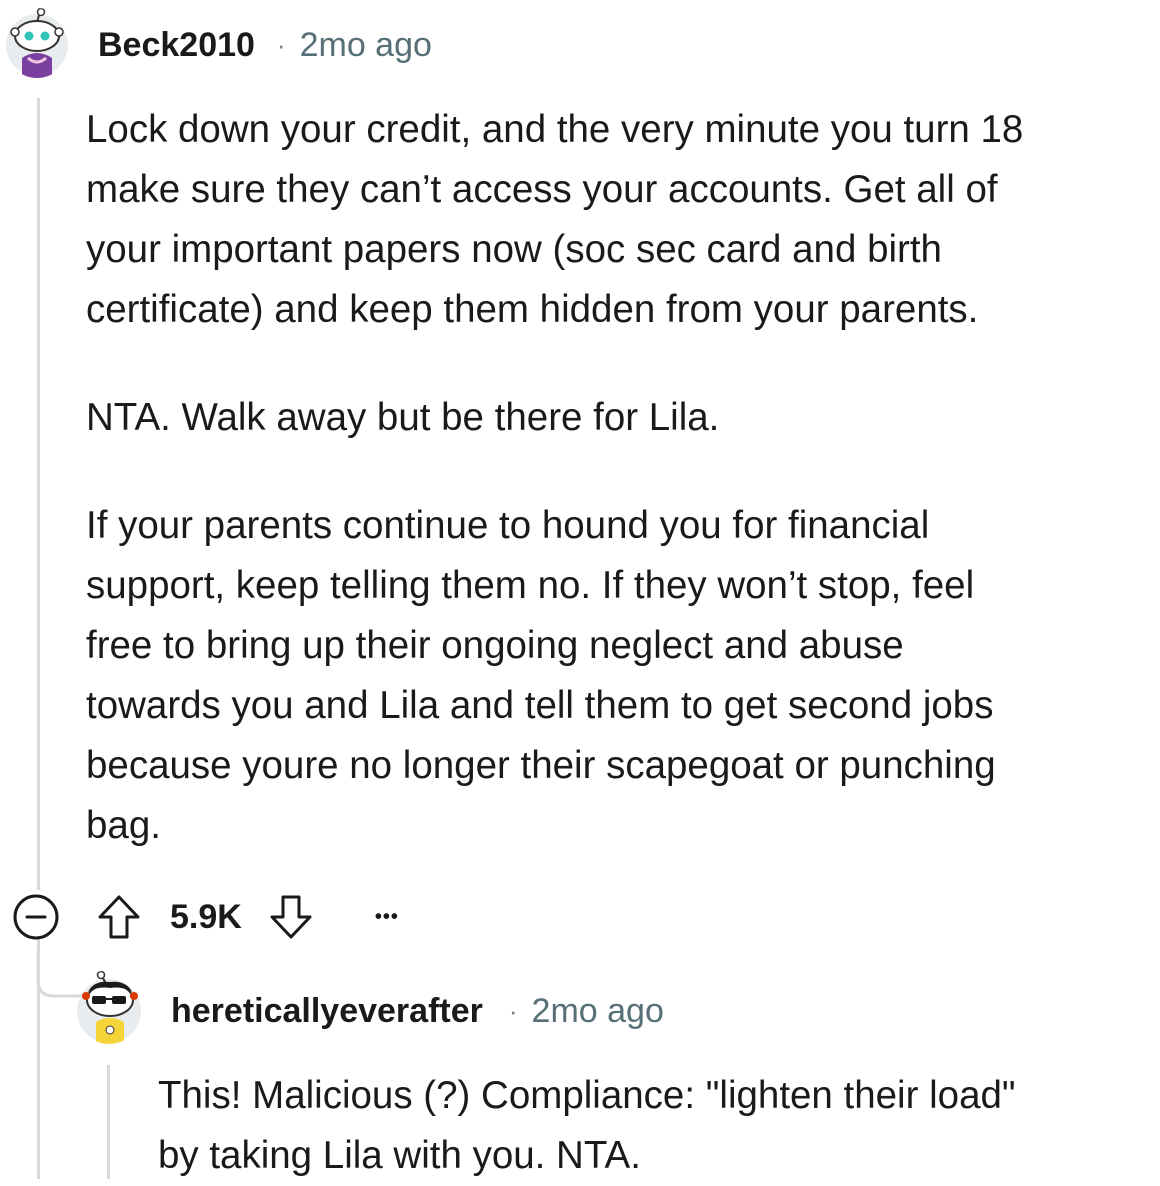  I want to click on comment-paragraph: NTA. Walk away but be there for Lila., so click(554, 418).